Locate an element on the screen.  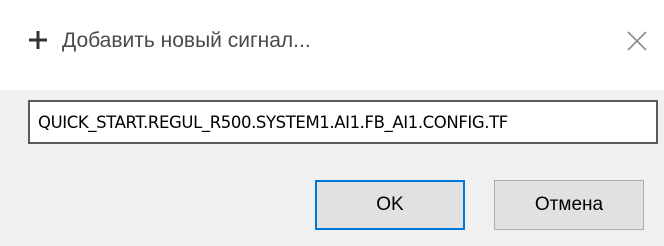
ok-button: OK is located at coordinates (390, 205).